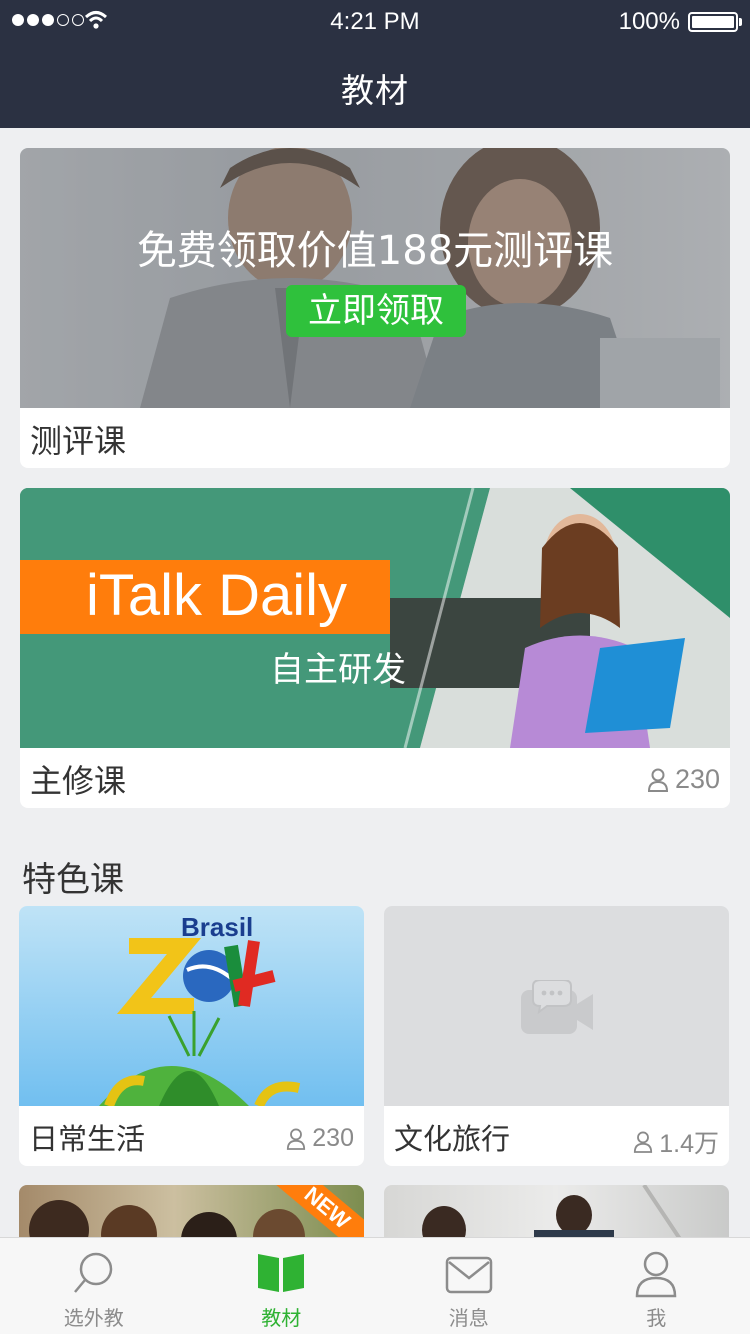 The image size is (750, 1334). Describe the element at coordinates (468, 1318) in the screenshot. I see `tab-label: 消息` at that location.